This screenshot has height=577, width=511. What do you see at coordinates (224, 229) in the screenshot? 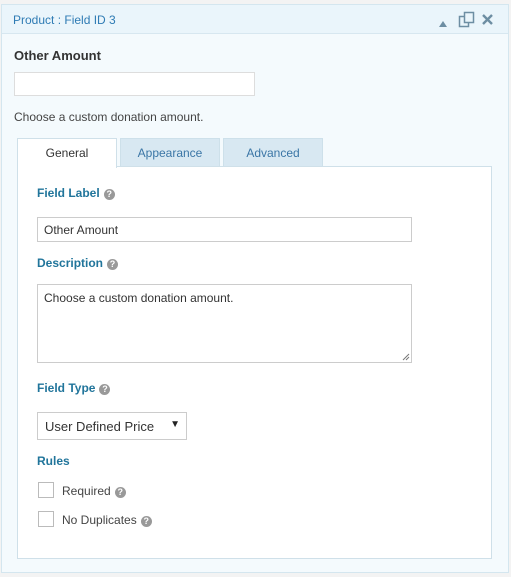
I see `field-label-input: Other Amount` at bounding box center [224, 229].